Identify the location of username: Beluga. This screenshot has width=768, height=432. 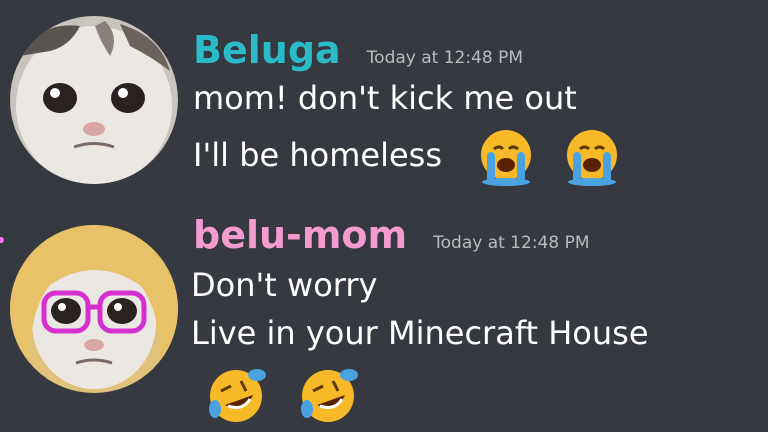
(267, 50).